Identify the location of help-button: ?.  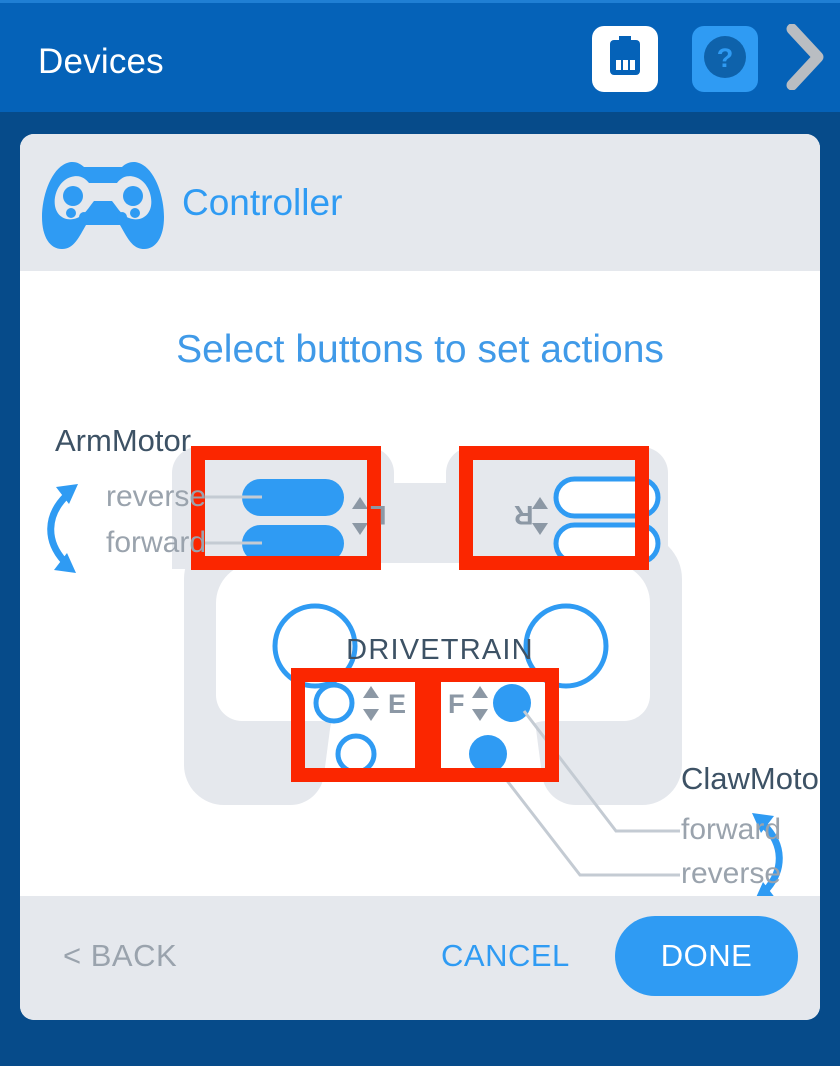
(725, 59).